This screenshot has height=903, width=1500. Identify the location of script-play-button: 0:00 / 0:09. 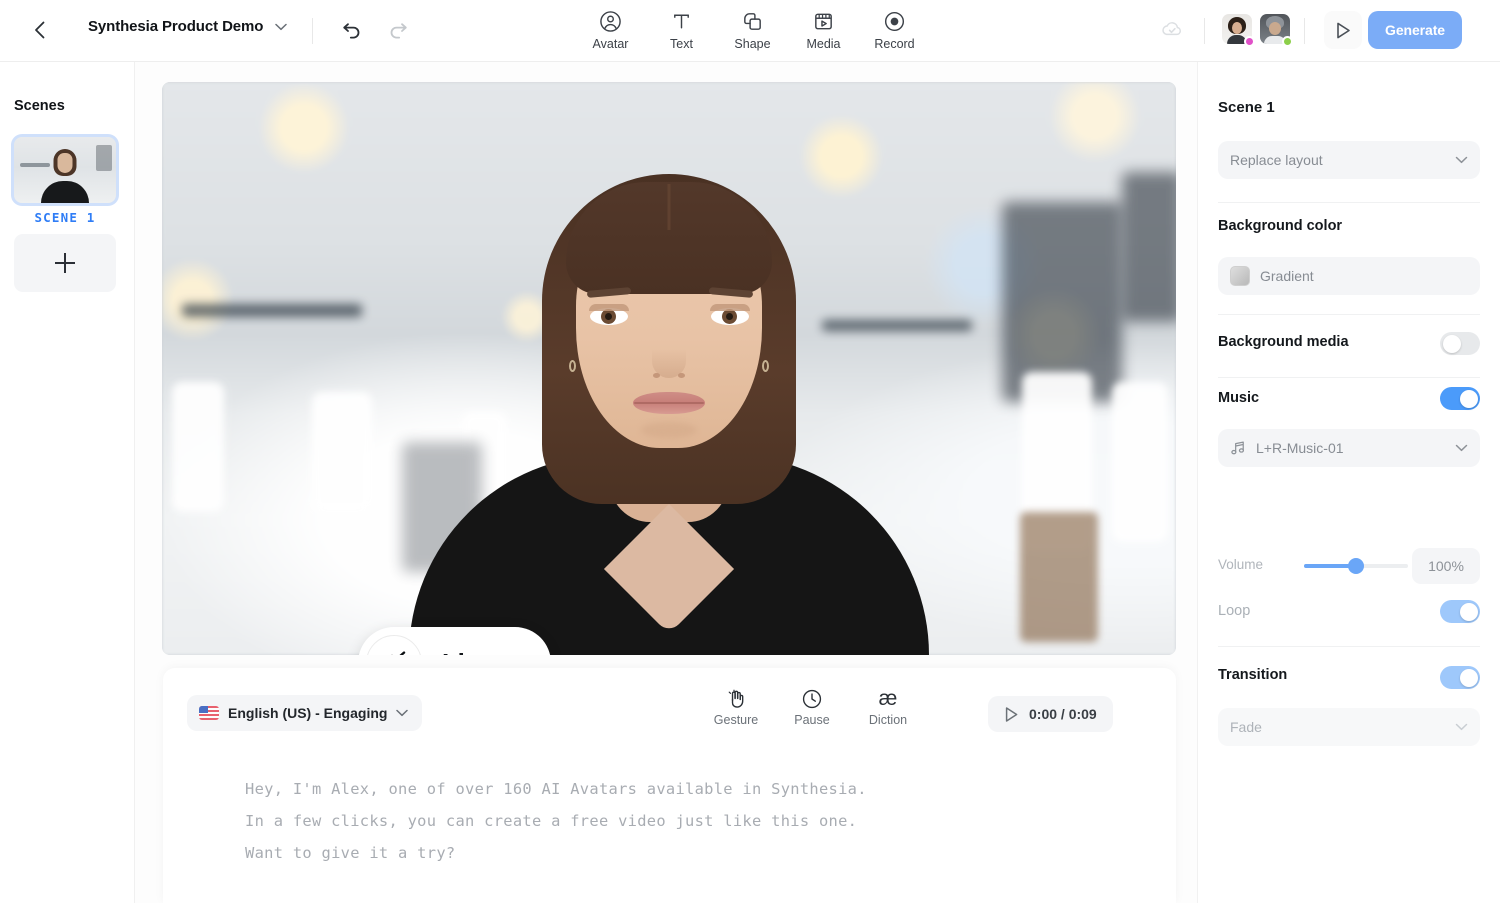
(1050, 714).